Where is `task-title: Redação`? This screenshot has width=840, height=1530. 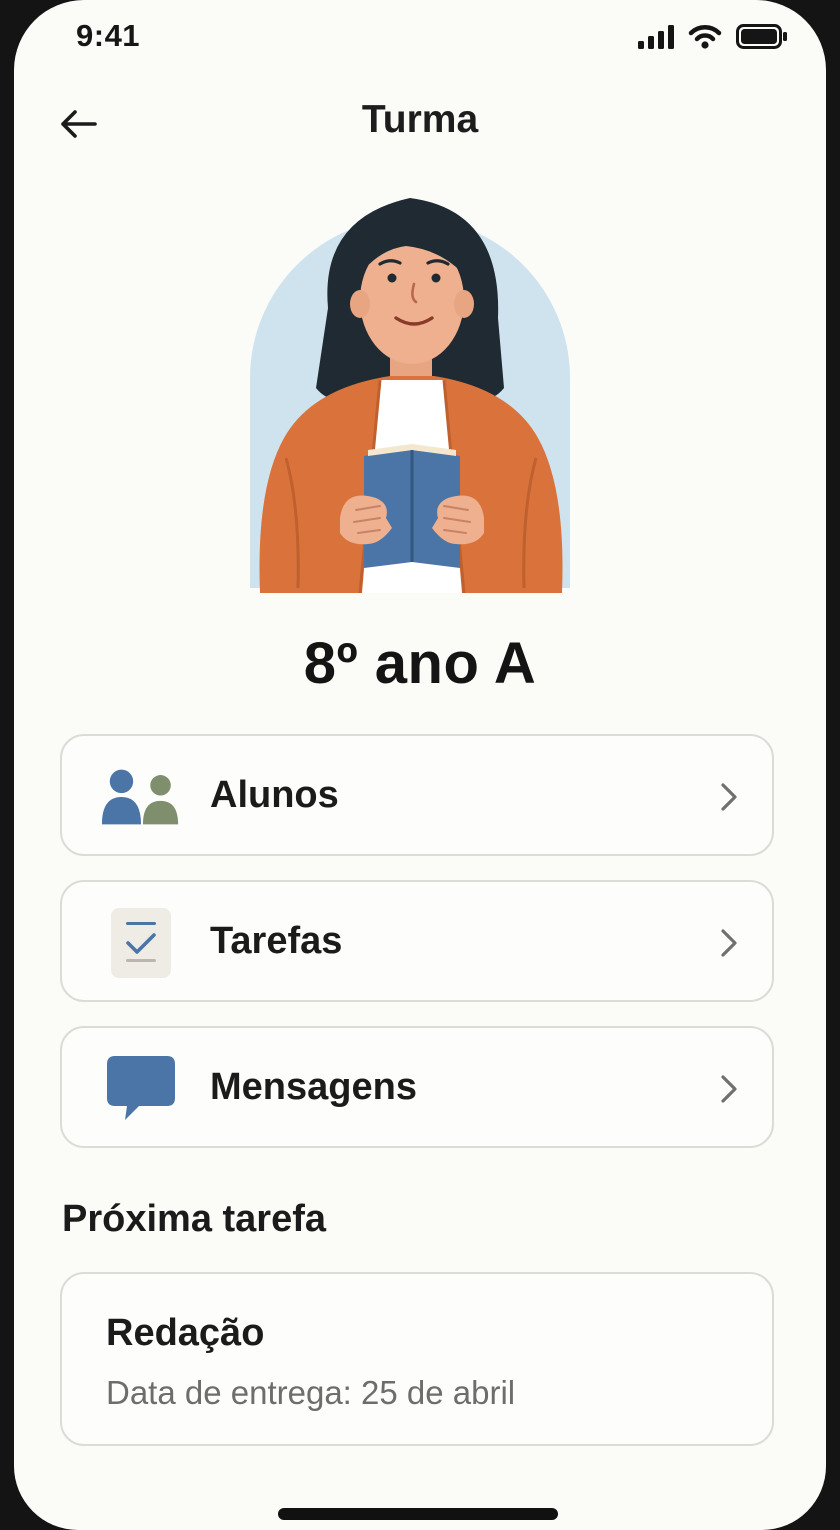 task-title: Redação is located at coordinates (185, 1333).